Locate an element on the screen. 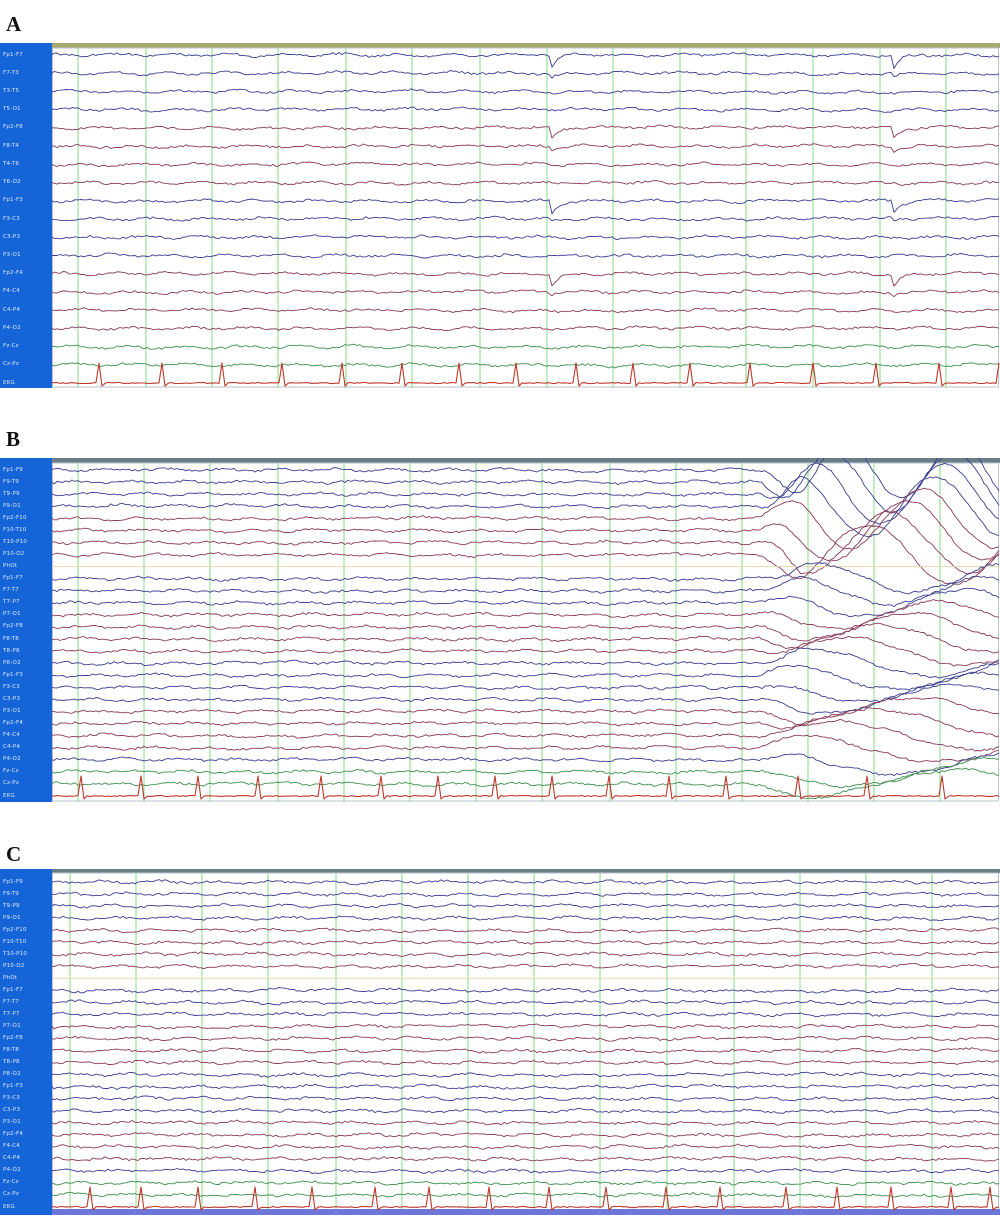 The image size is (1000, 1222). bottom-bar is located at coordinates (526, 1212).